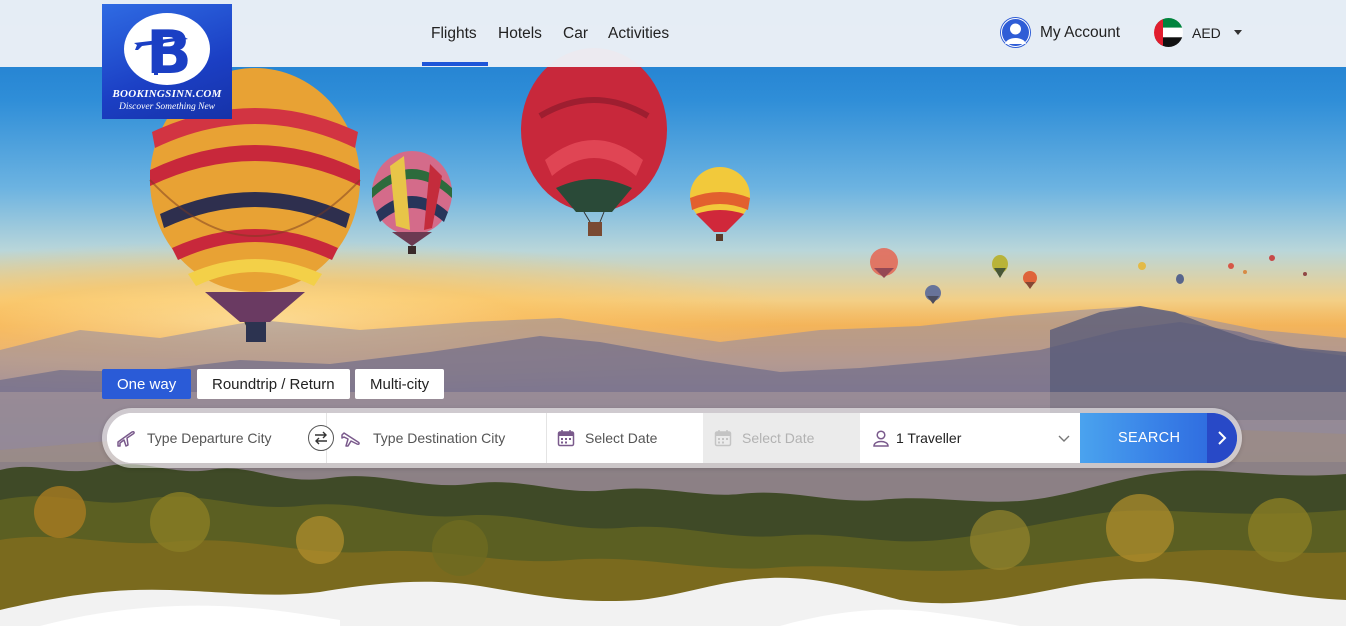 This screenshot has width=1346, height=626. I want to click on trip-type-multi-city: Multi-city, so click(400, 384).